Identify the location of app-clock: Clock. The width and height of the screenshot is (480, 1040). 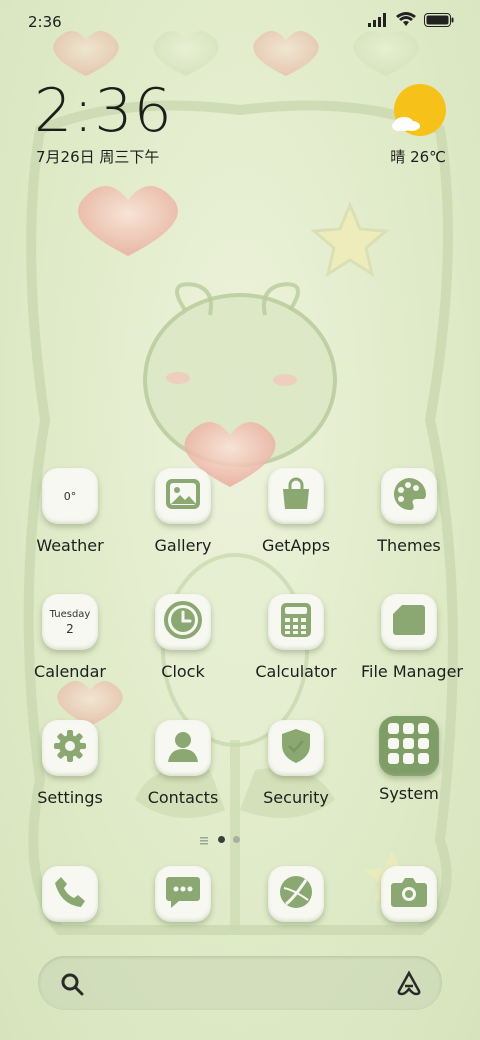
(183, 637).